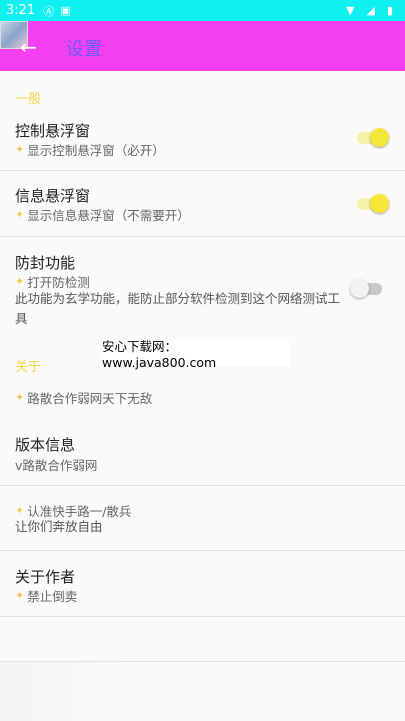 This screenshot has height=721, width=405. What do you see at coordinates (202, 583) in the screenshot?
I see `about-author: 关于作者 ✦ 禁止倒卖` at bounding box center [202, 583].